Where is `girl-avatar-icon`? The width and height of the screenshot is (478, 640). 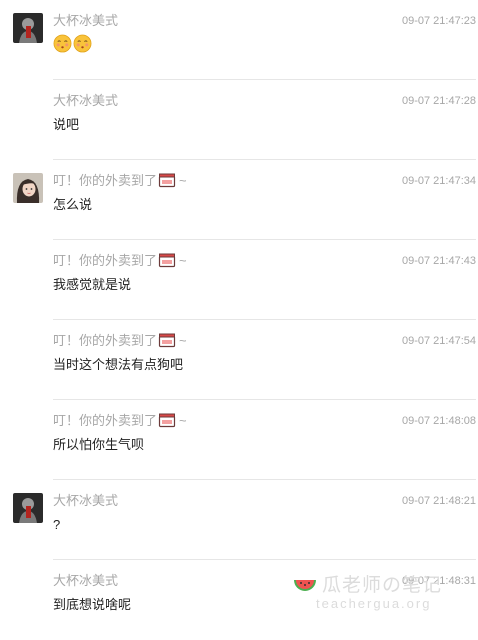
girl-avatar-icon is located at coordinates (28, 188).